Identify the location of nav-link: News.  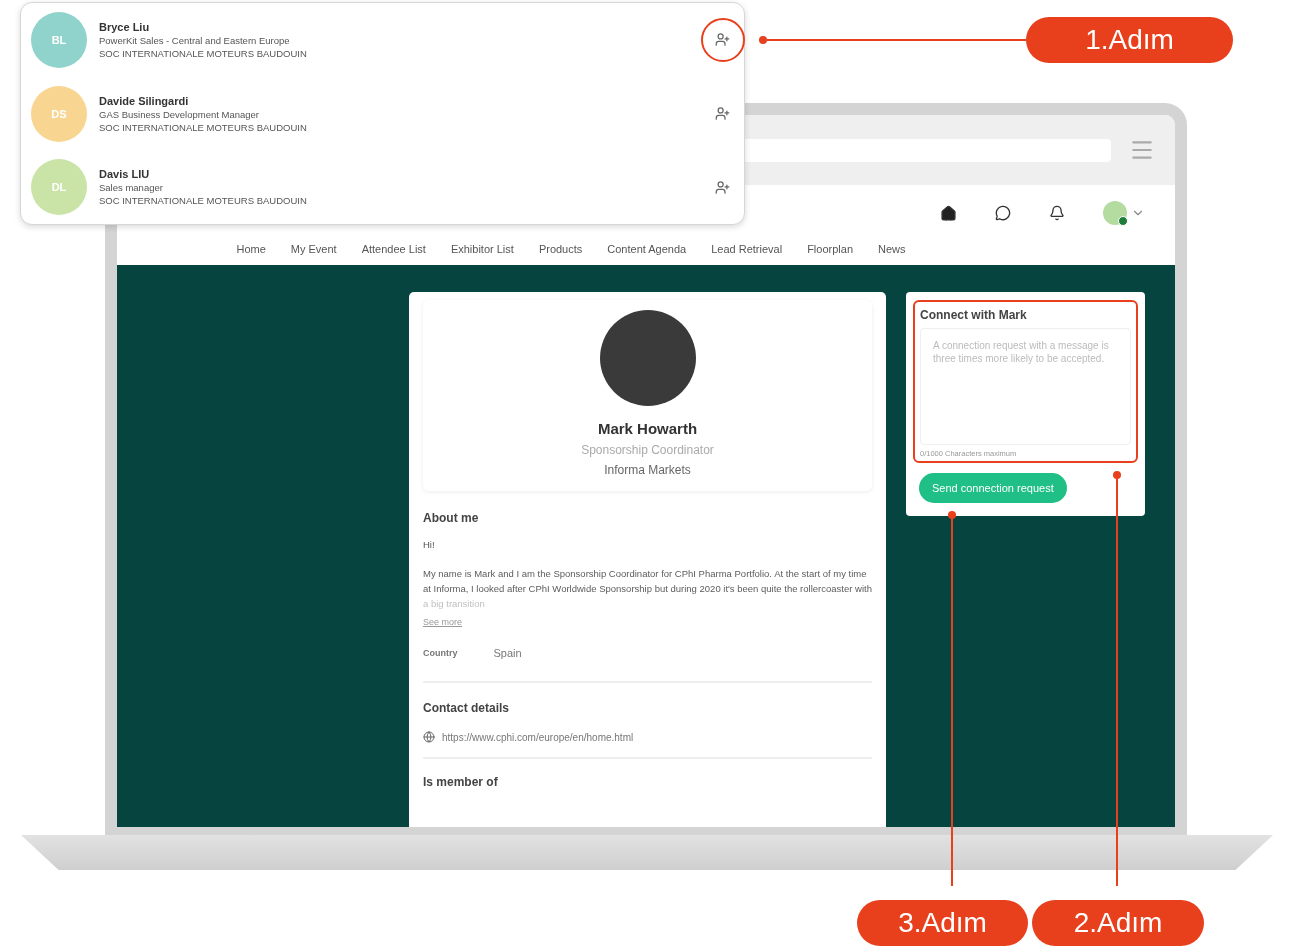
(892, 249).